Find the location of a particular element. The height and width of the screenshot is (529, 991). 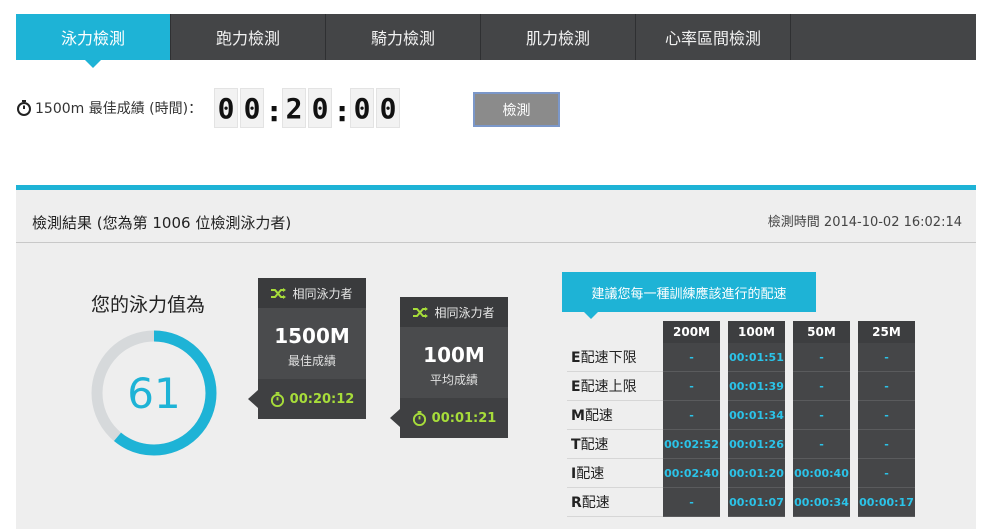

peer-best-card: 相同泳力者 1500M 最佳成績 00:20:12 is located at coordinates (307, 348).